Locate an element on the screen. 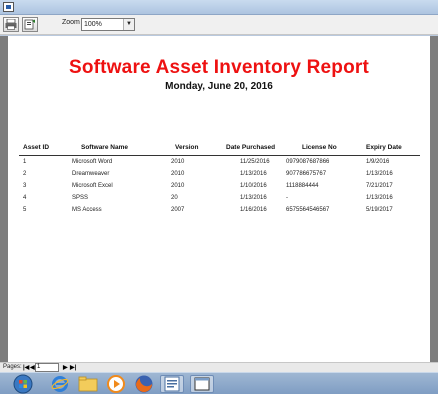  report-window-icon is located at coordinates (202, 384).